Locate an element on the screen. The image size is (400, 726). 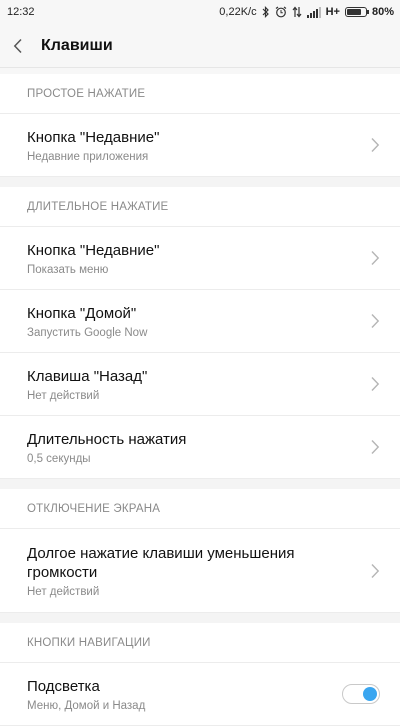
section-header-long-press: ДЛИТЕЛЬНОЕ НАЖАТИЕ is located at coordinates (200, 207).